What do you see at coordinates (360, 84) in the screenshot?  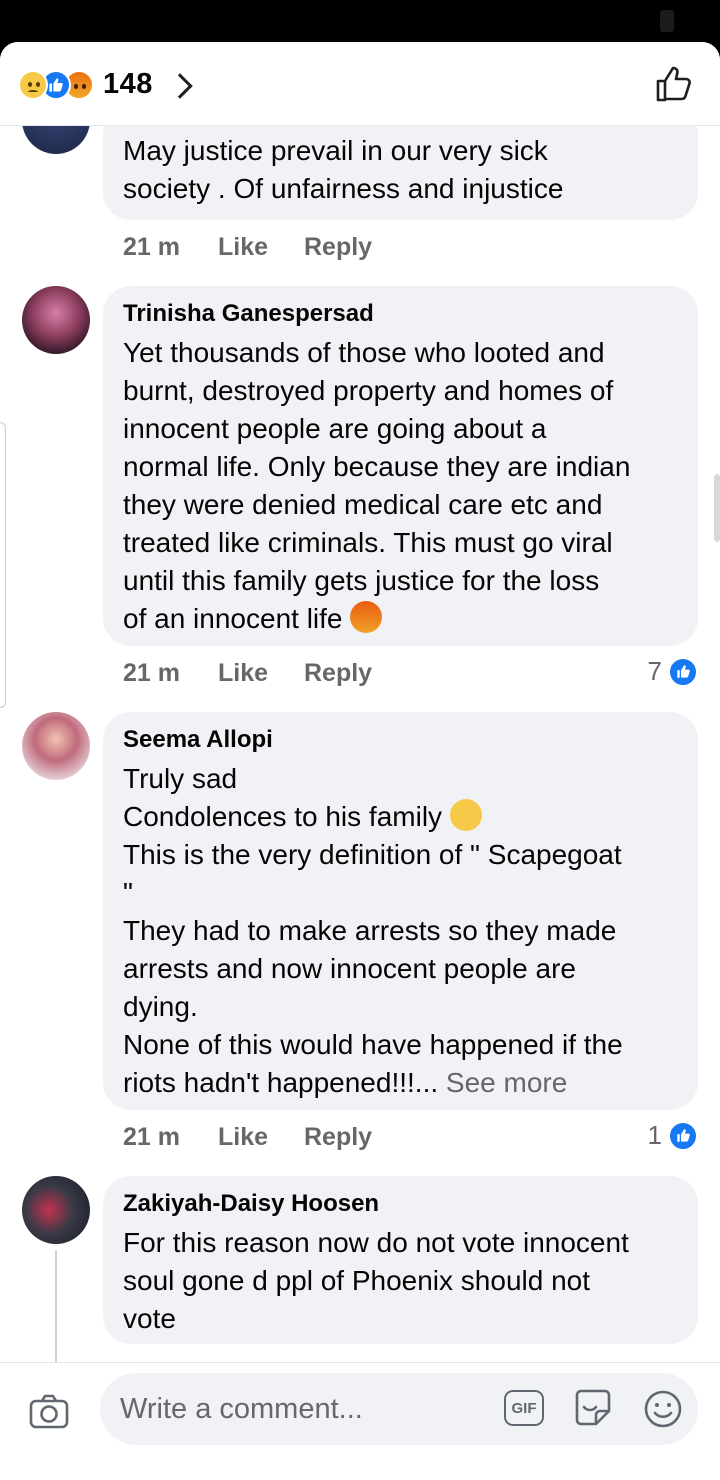 I see `reactions-header: 148` at bounding box center [360, 84].